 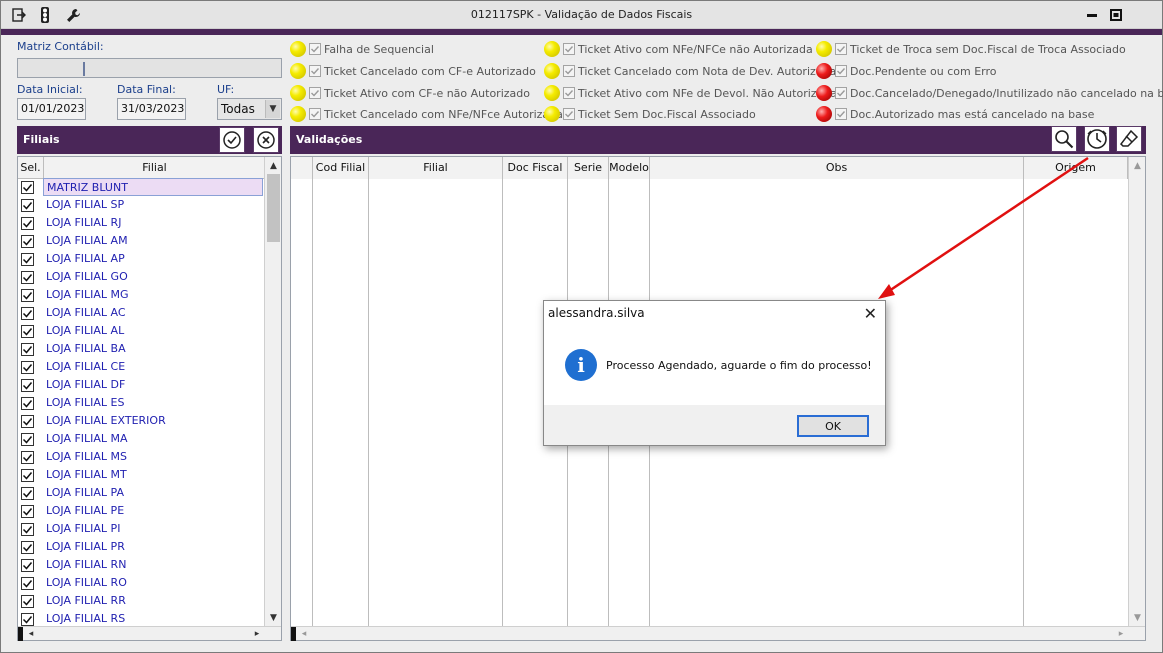 I want to click on filial-row: LOJA FILIAL GO, so click(x=141, y=277).